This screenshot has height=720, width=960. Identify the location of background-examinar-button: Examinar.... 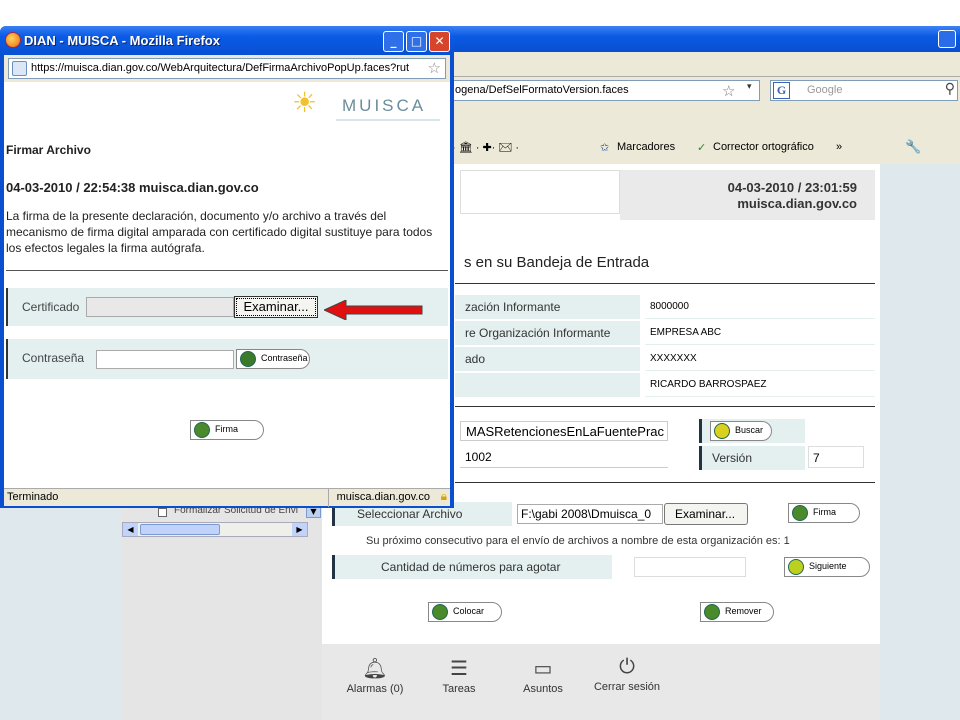
(706, 514).